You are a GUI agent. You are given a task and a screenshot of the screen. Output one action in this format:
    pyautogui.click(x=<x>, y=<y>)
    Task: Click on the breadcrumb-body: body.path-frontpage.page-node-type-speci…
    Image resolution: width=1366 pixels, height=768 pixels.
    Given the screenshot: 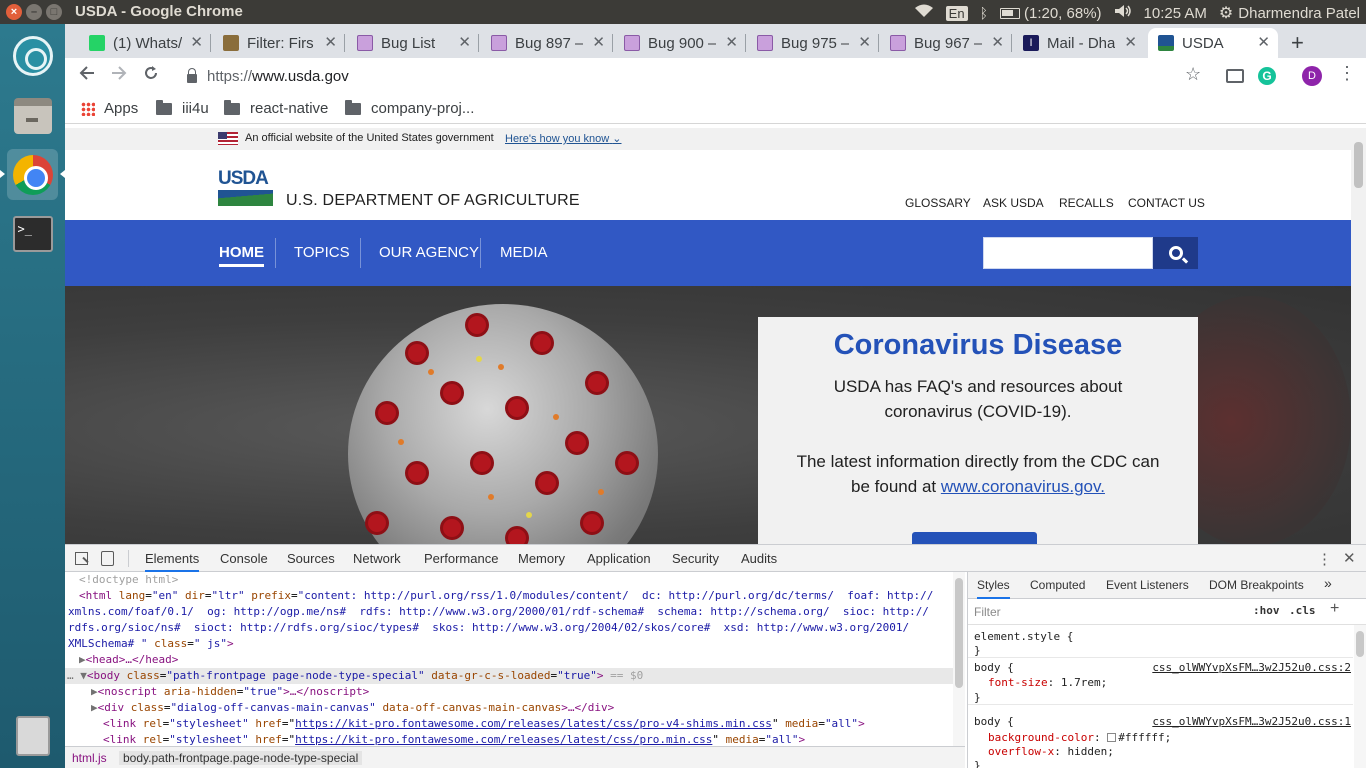 What is the action you would take?
    pyautogui.click(x=241, y=758)
    